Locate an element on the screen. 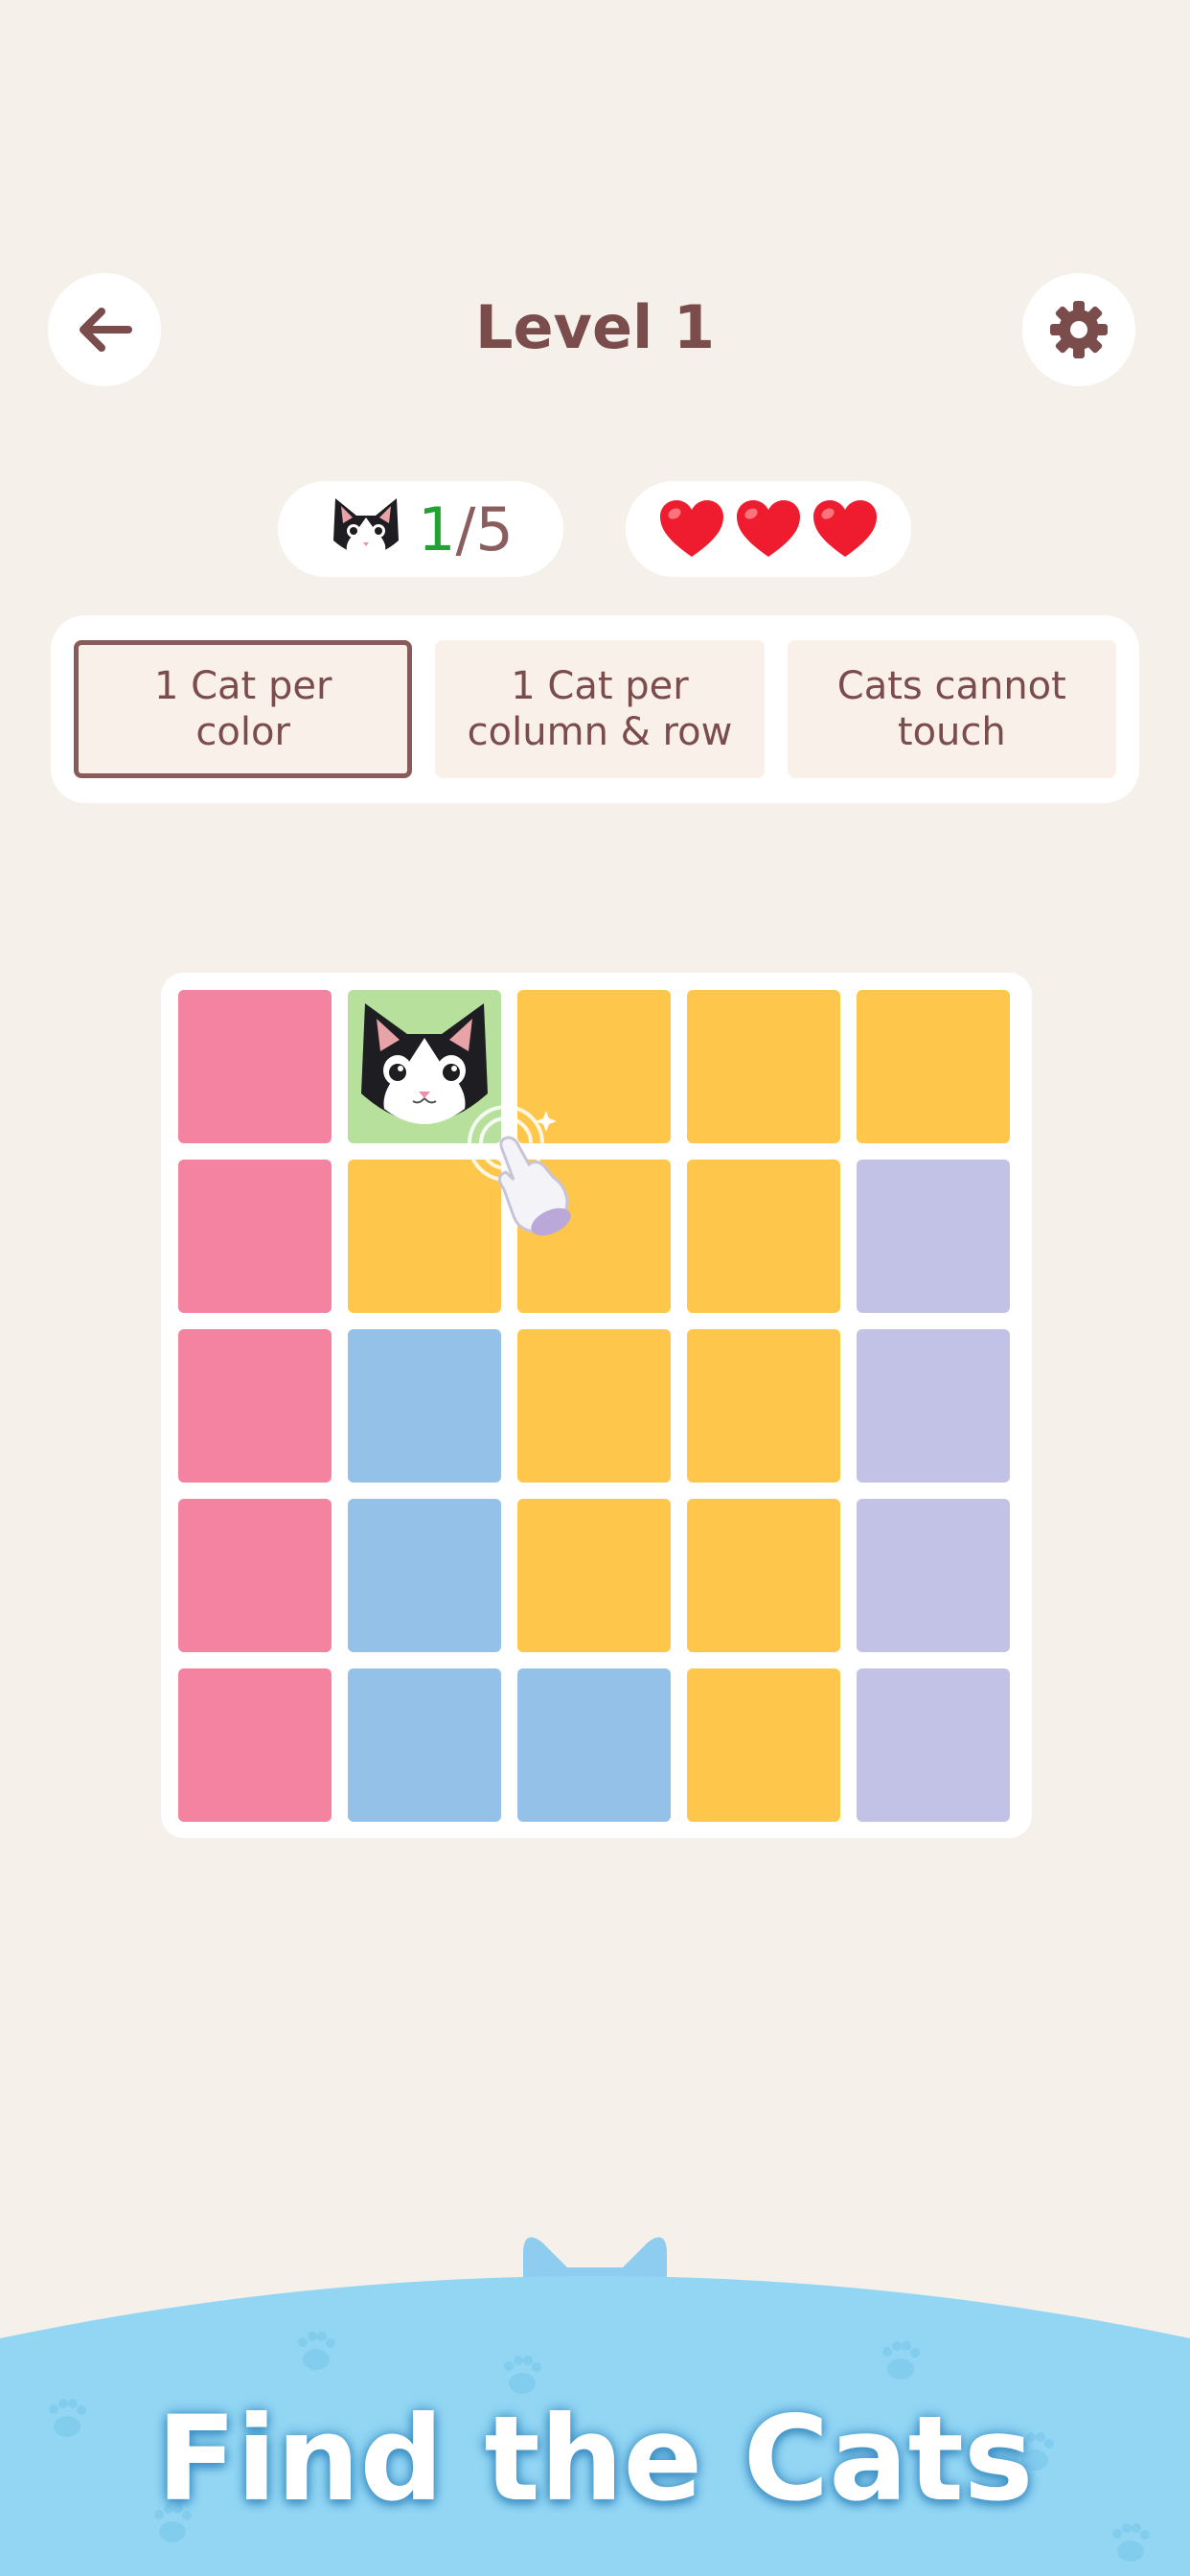  rule-one-cat-per-color: 1 Cat per color is located at coordinates (244, 709).